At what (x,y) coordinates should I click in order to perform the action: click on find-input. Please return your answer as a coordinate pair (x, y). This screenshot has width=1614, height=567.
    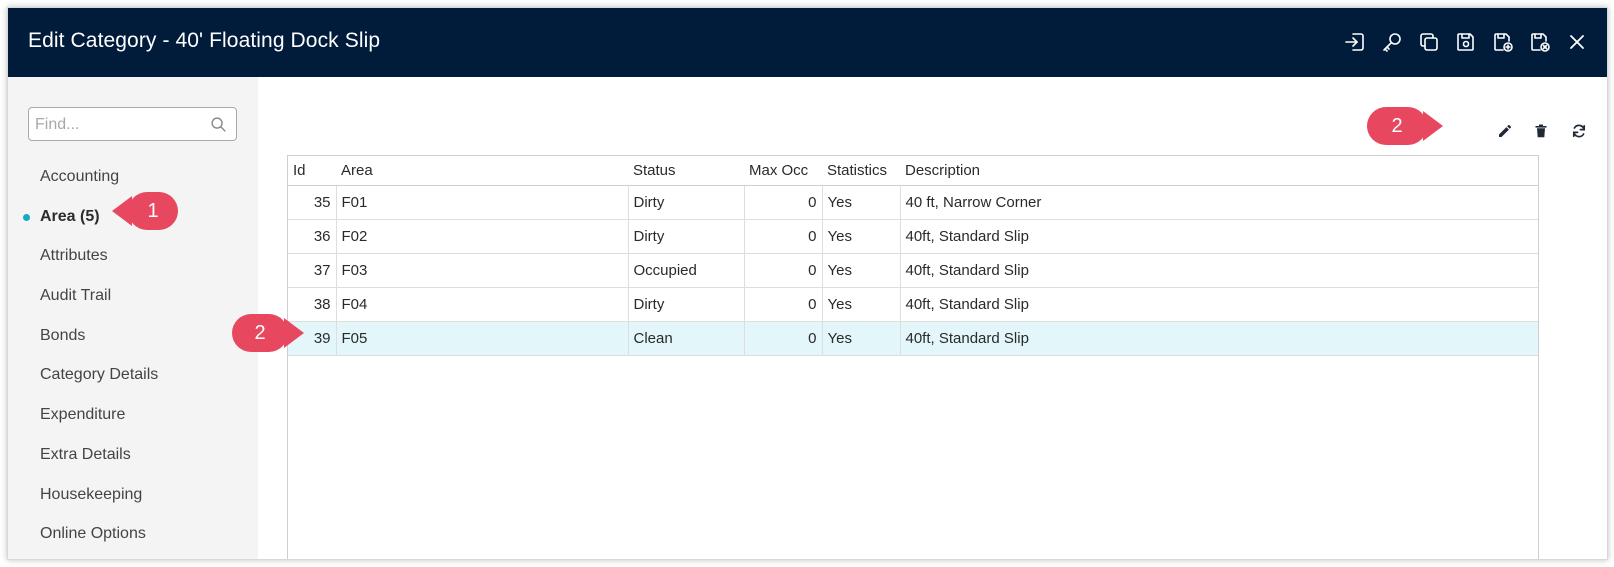
    Looking at the image, I should click on (120, 125).